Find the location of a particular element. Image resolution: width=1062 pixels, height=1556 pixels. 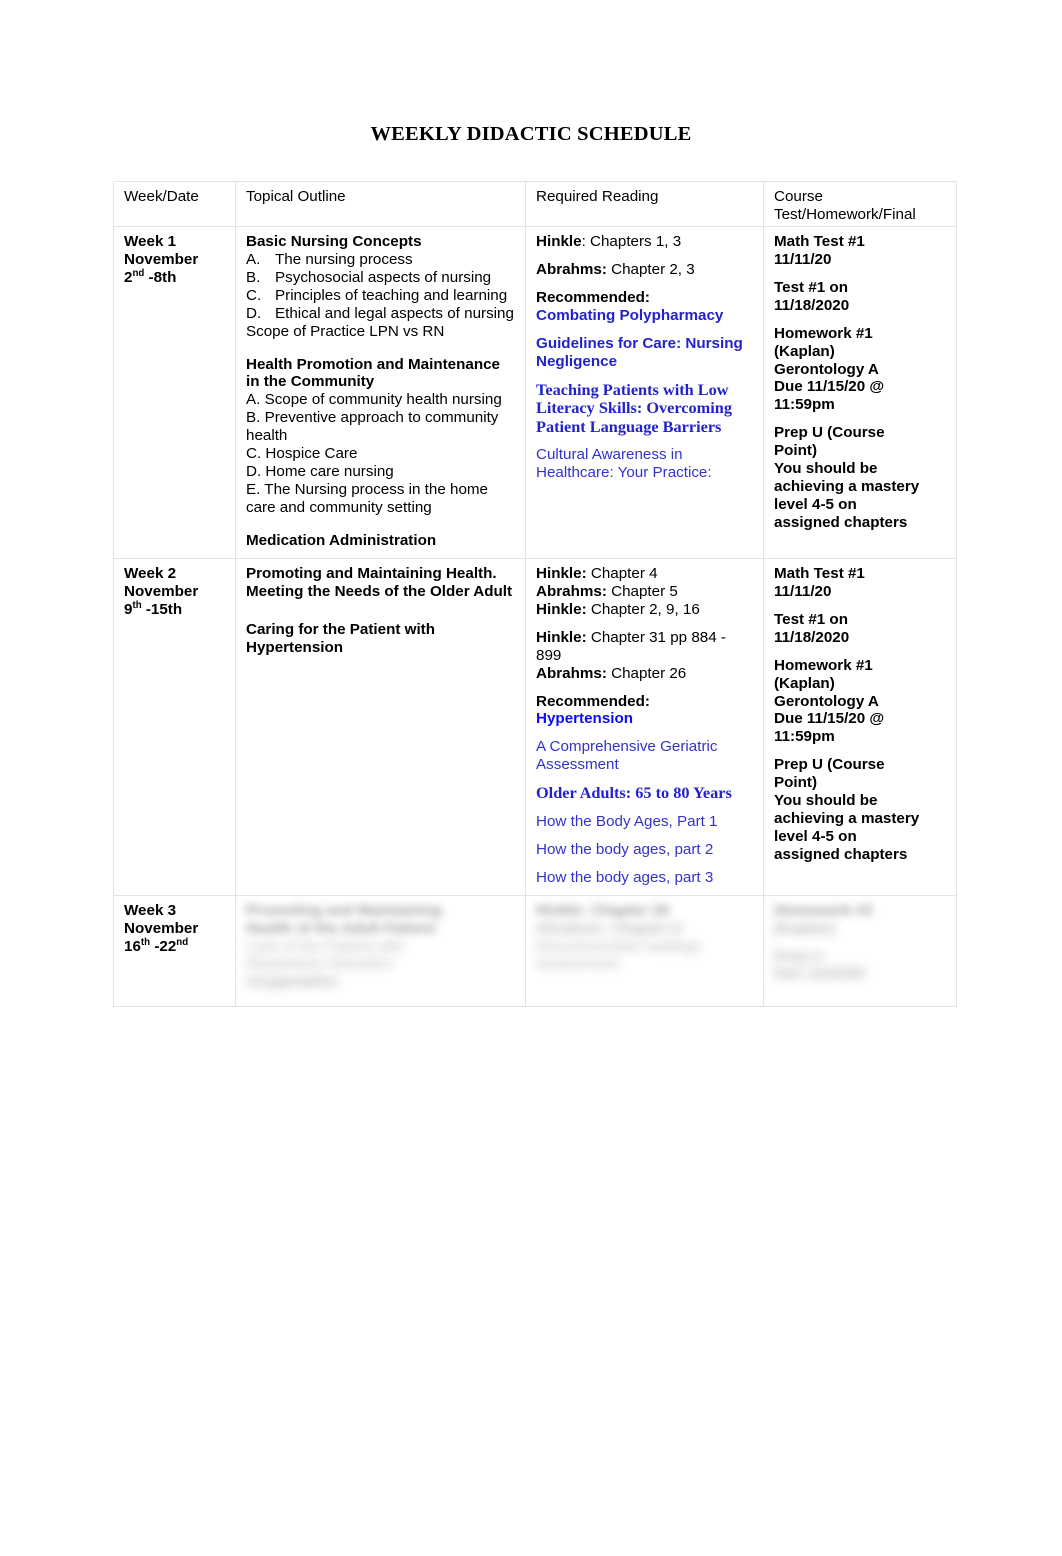

outline-item: A. Scope of community health nursing is located at coordinates (374, 400).